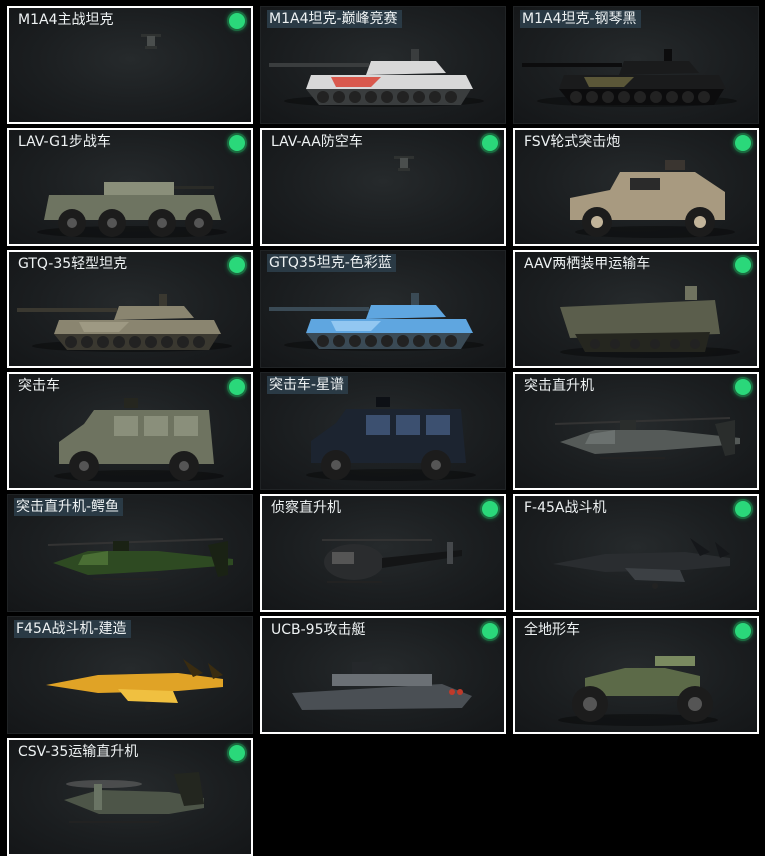 The image size is (765, 856). What do you see at coordinates (317, 142) in the screenshot?
I see `vehicle-name: LAV-AA防空车` at bounding box center [317, 142].